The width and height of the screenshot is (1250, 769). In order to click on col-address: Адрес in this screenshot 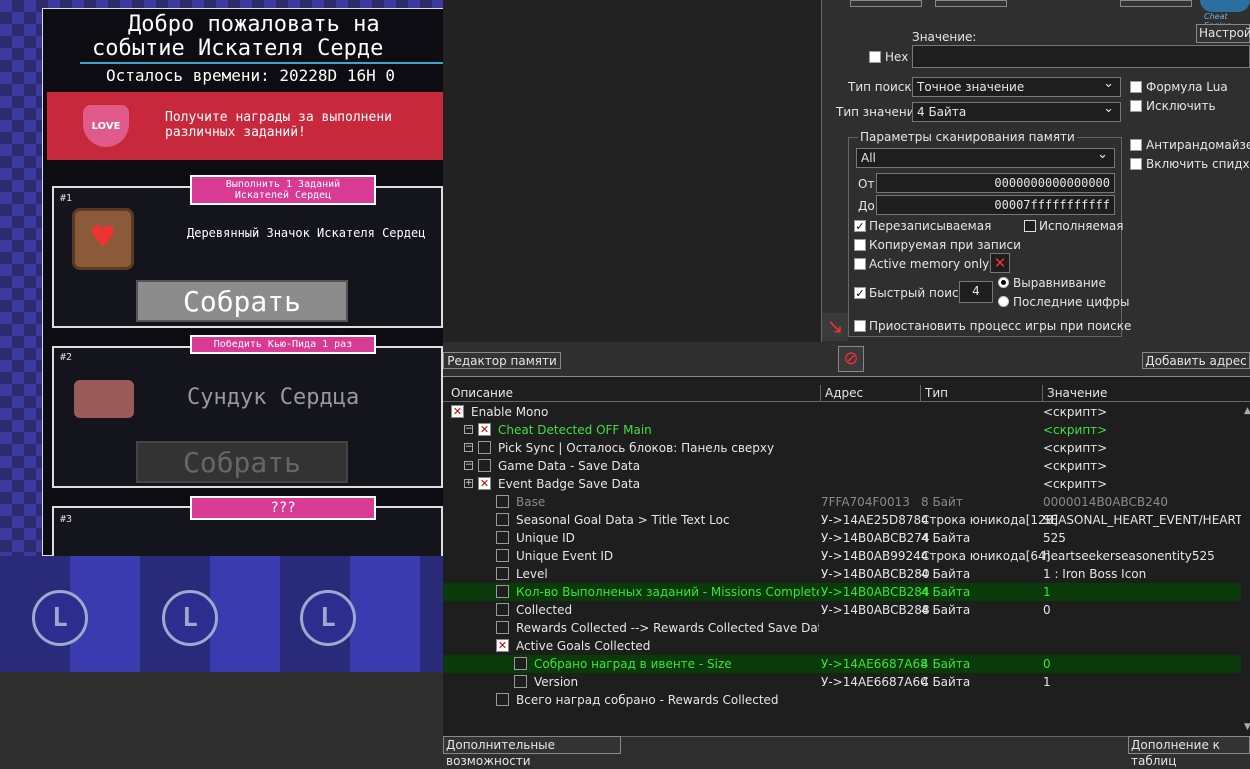, I will do `click(871, 393)`.